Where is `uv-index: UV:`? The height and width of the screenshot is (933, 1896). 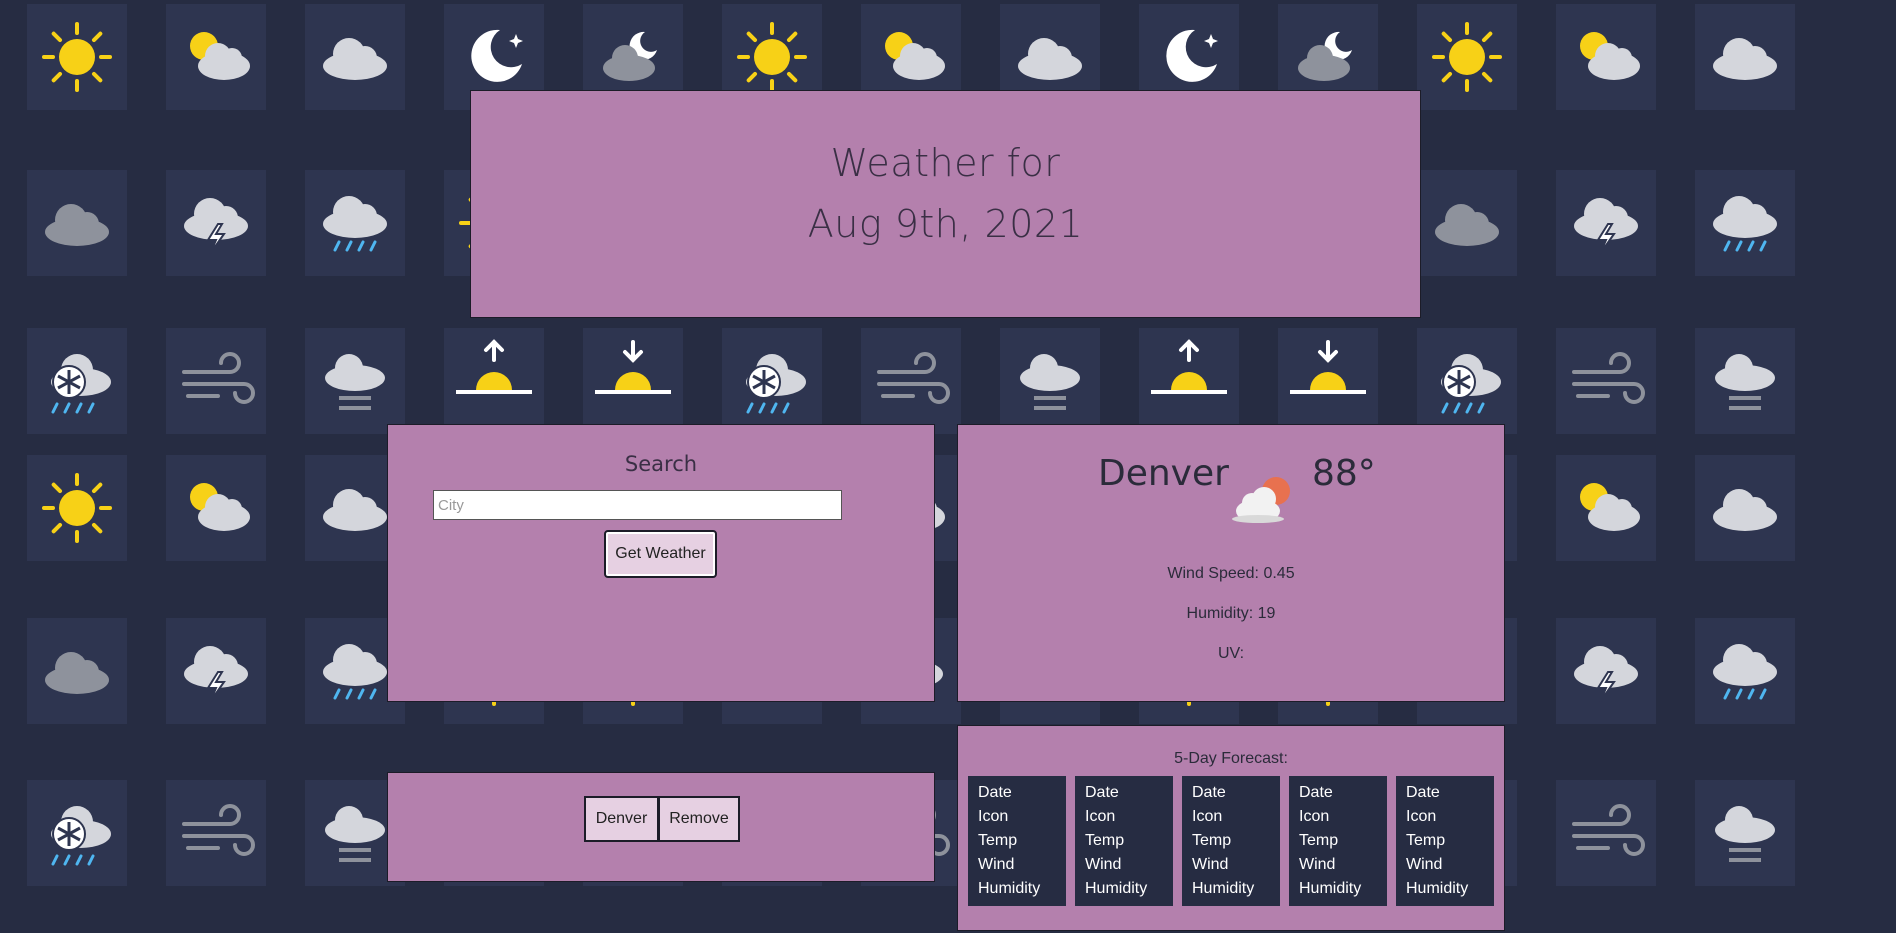 uv-index: UV: is located at coordinates (1231, 653).